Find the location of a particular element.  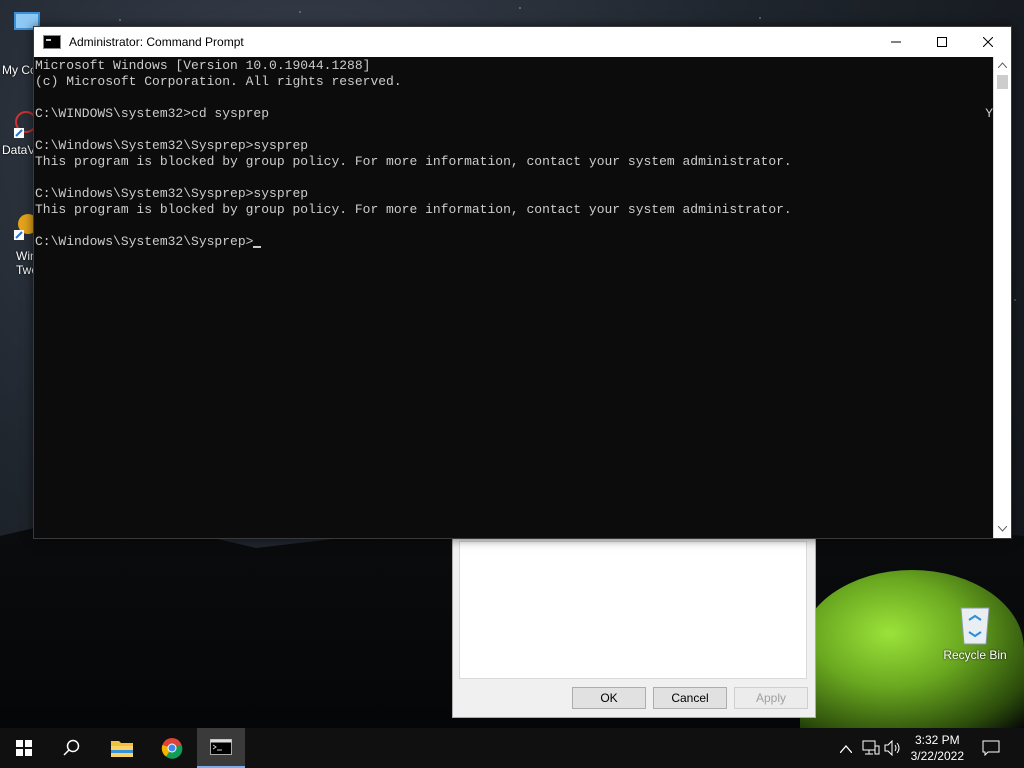

windows-logo-icon is located at coordinates (24, 748).